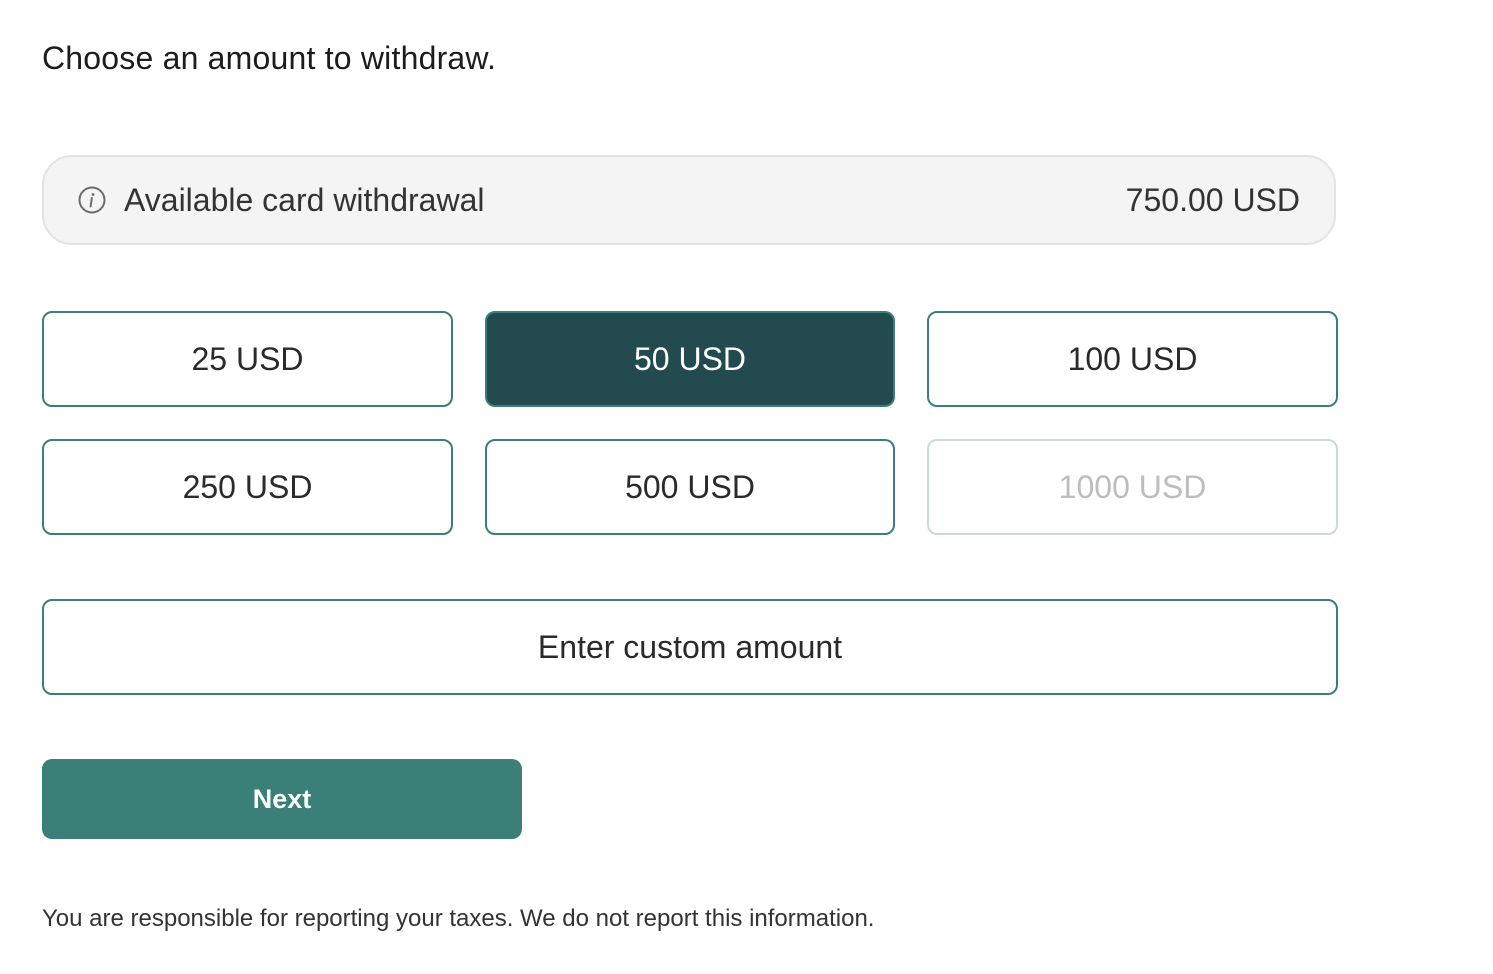 The height and width of the screenshot is (974, 1493). Describe the element at coordinates (269, 58) in the screenshot. I see `page-title: Choose an amount to withdraw.` at that location.